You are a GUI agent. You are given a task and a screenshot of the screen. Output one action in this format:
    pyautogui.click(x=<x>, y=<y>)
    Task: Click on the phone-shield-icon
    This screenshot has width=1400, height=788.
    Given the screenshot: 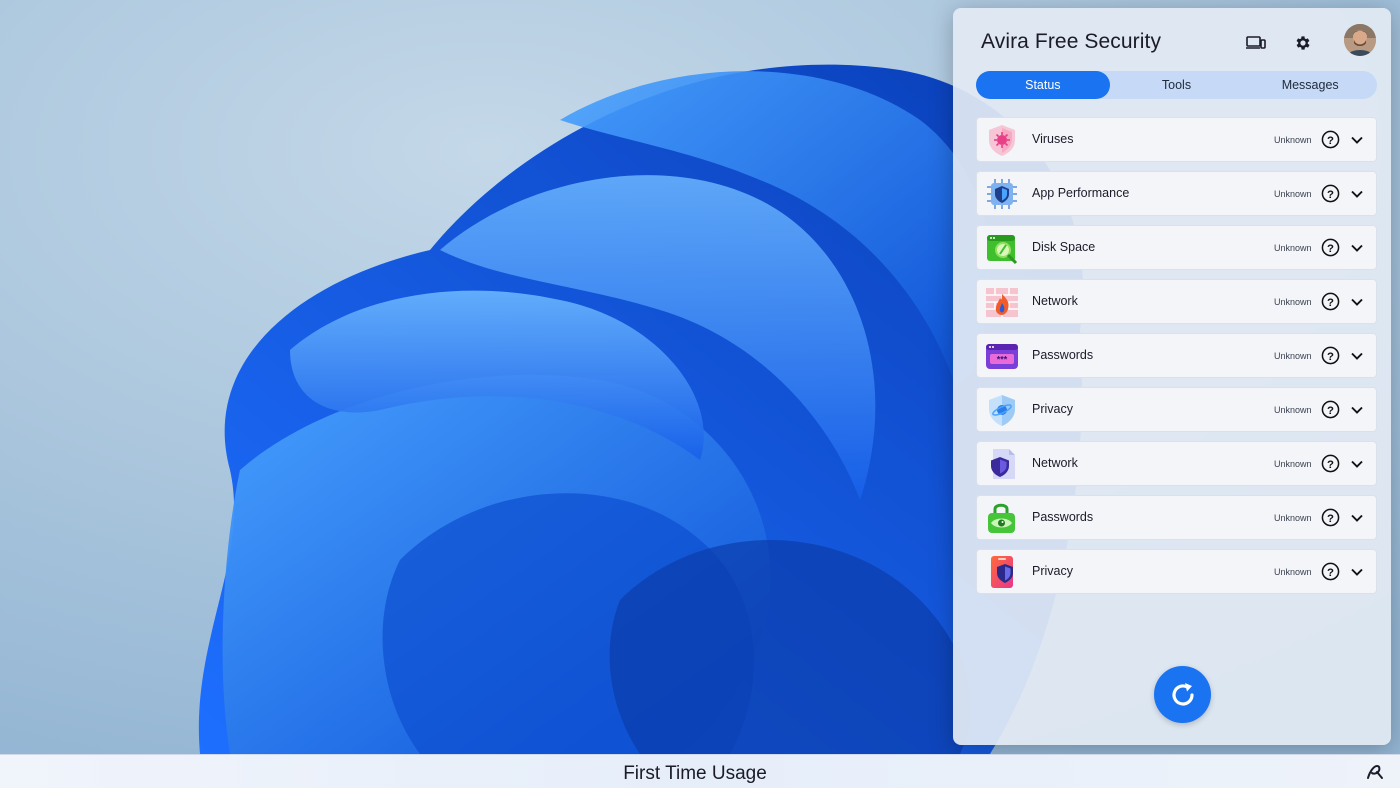 What is the action you would take?
    pyautogui.click(x=1002, y=572)
    